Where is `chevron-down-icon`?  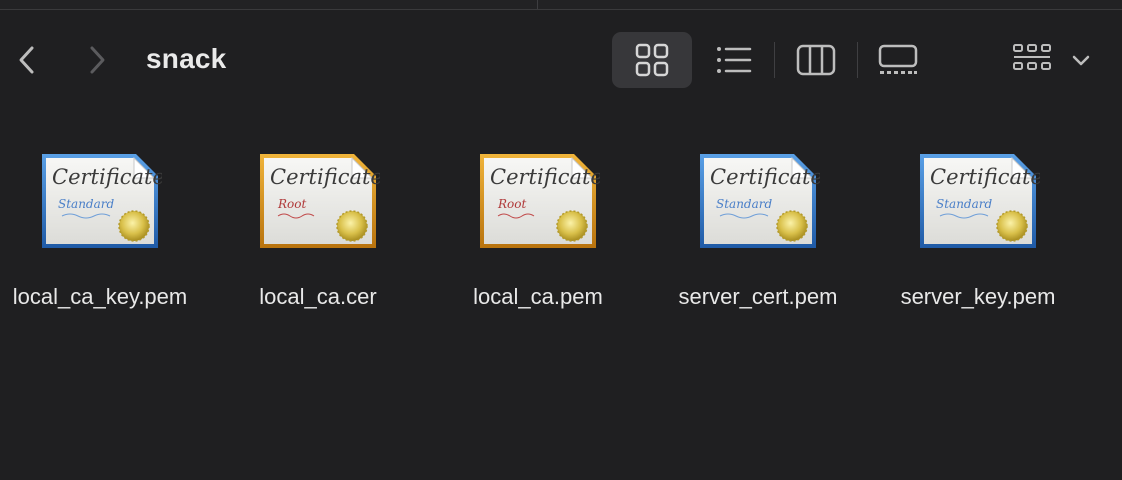 chevron-down-icon is located at coordinates (1081, 60).